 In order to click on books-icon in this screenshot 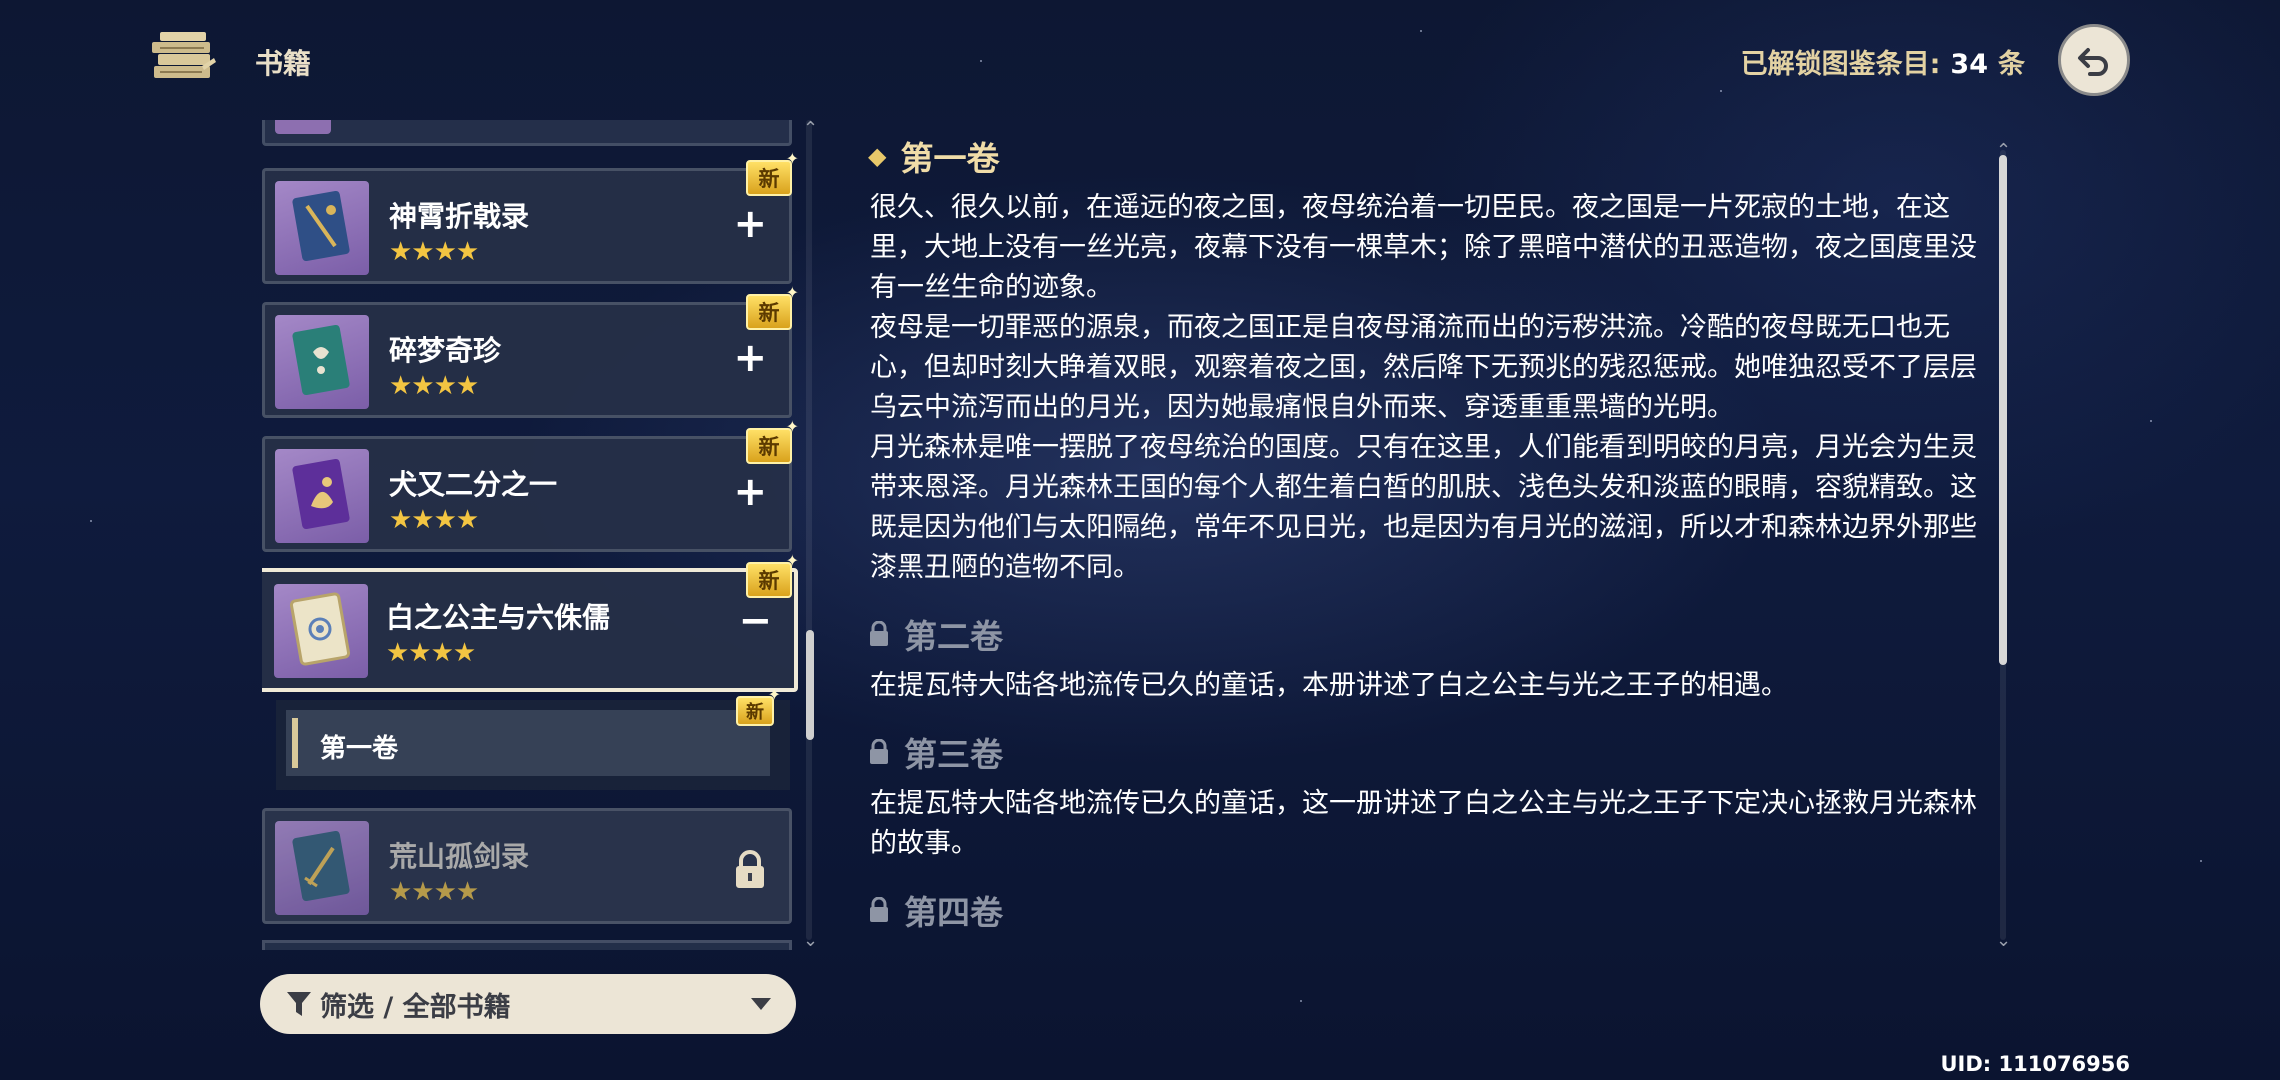, I will do `click(185, 59)`.